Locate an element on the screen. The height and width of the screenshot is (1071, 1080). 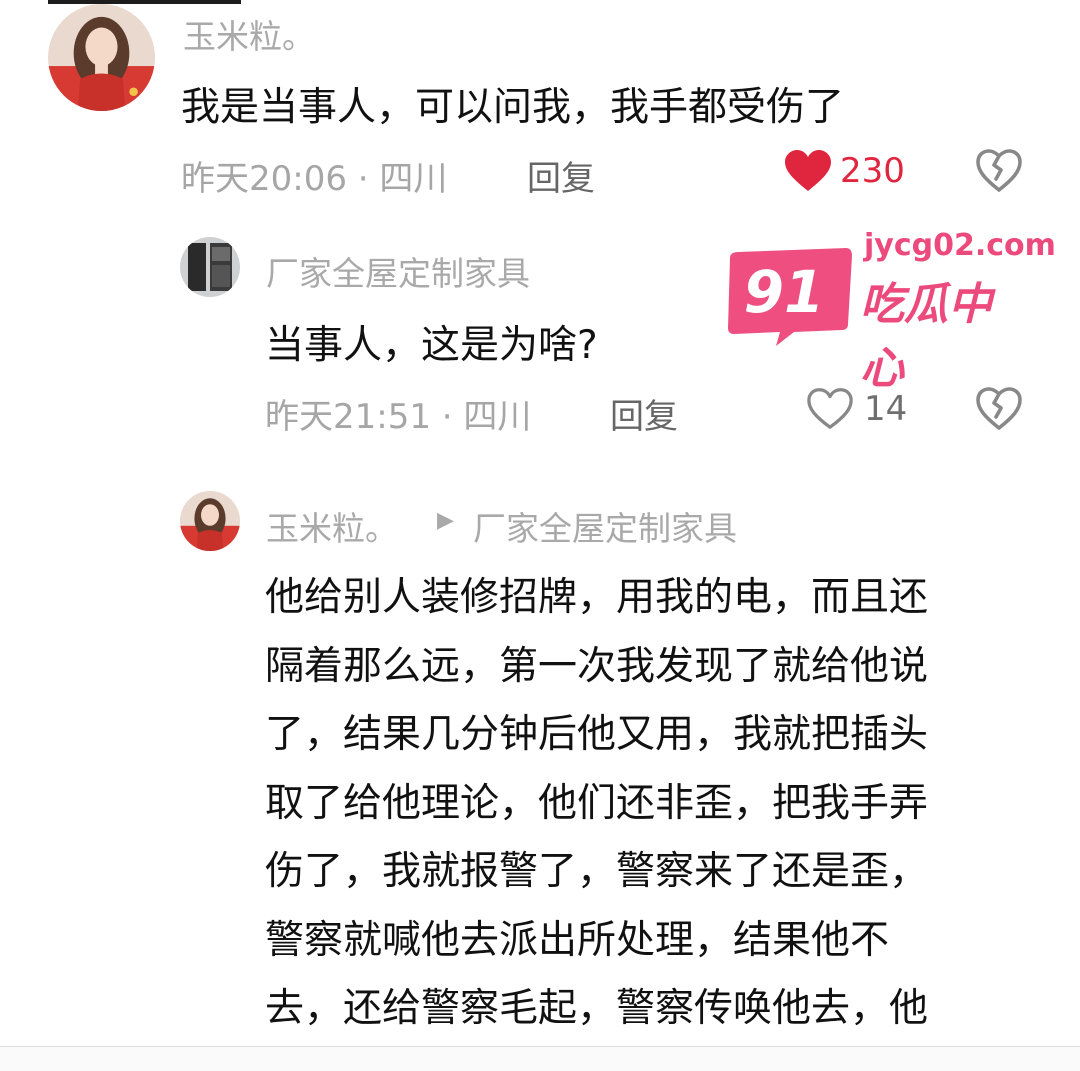
comment-text: 当事人，这是为啥? is located at coordinates (431, 345).